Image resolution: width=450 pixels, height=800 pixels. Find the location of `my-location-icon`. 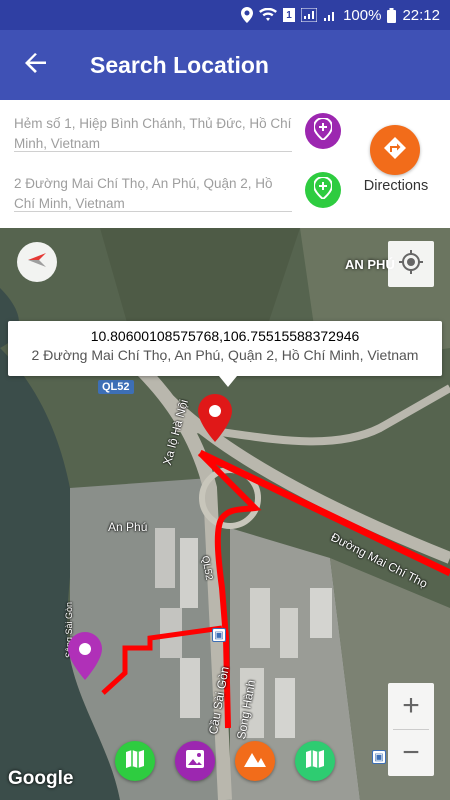

my-location-icon is located at coordinates (411, 264).